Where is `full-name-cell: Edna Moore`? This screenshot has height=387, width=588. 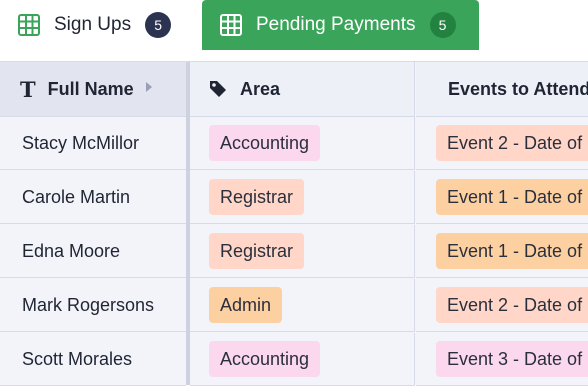
full-name-cell: Edna Moore is located at coordinates (93, 251).